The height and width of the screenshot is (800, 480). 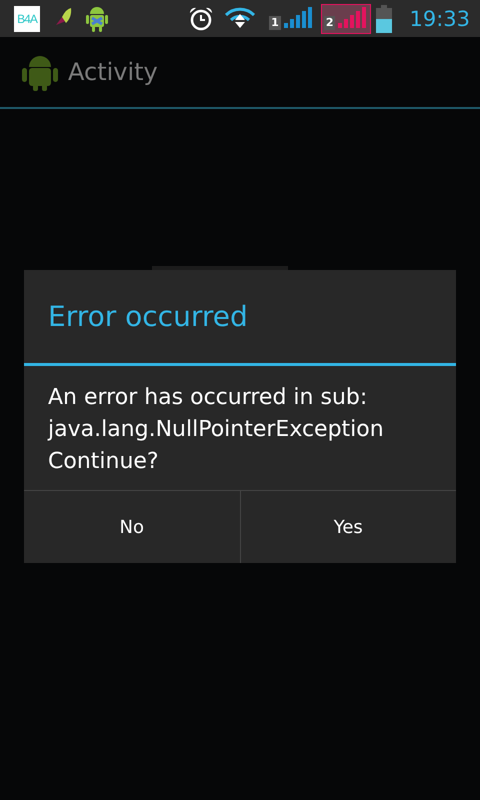 I want to click on sim-number: 2, so click(x=330, y=23).